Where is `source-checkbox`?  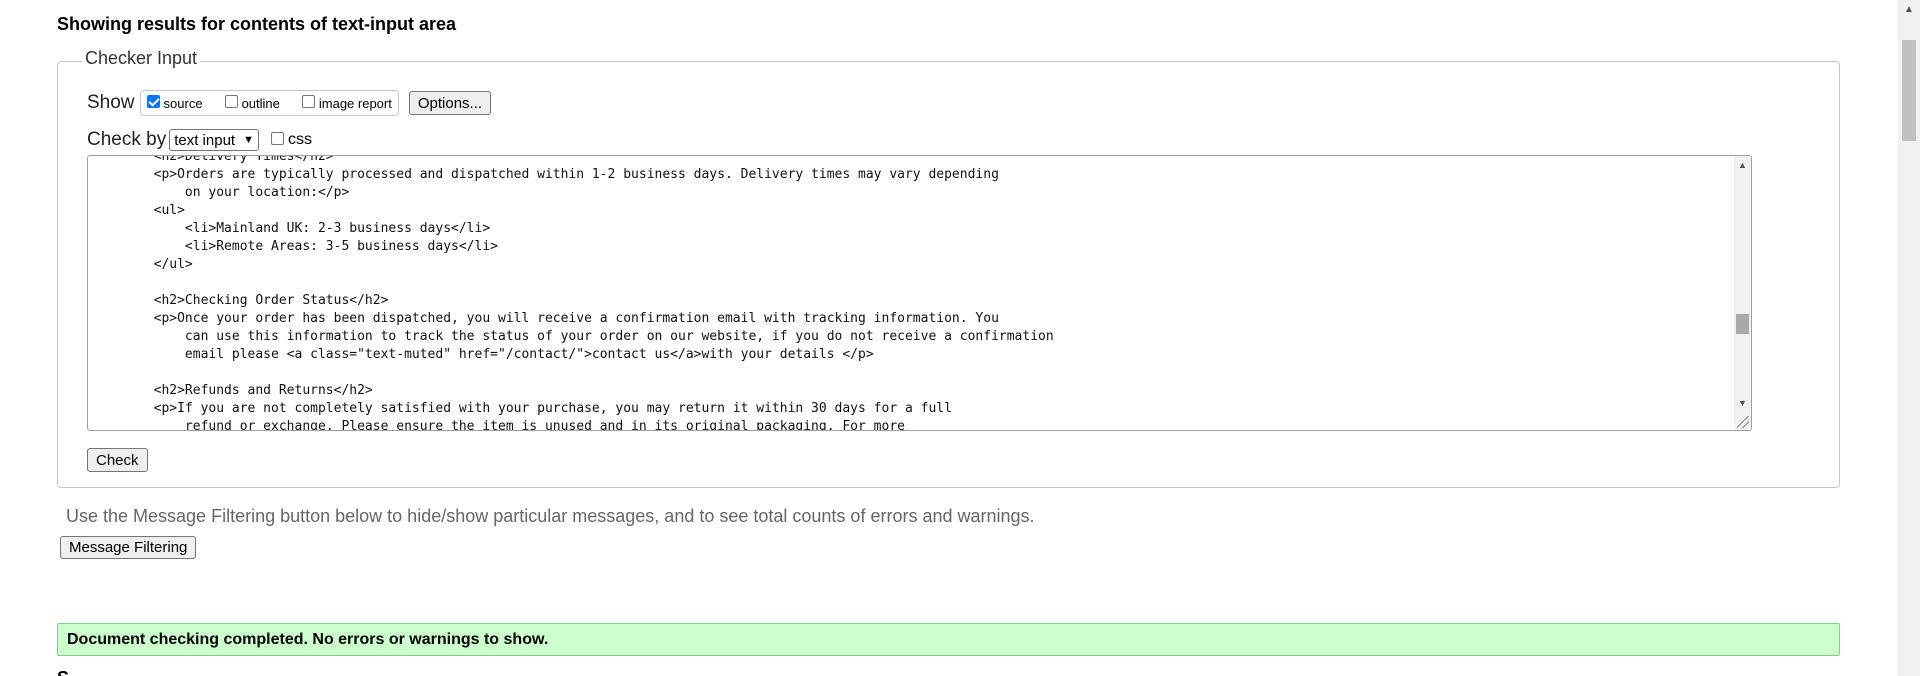 source-checkbox is located at coordinates (153, 101).